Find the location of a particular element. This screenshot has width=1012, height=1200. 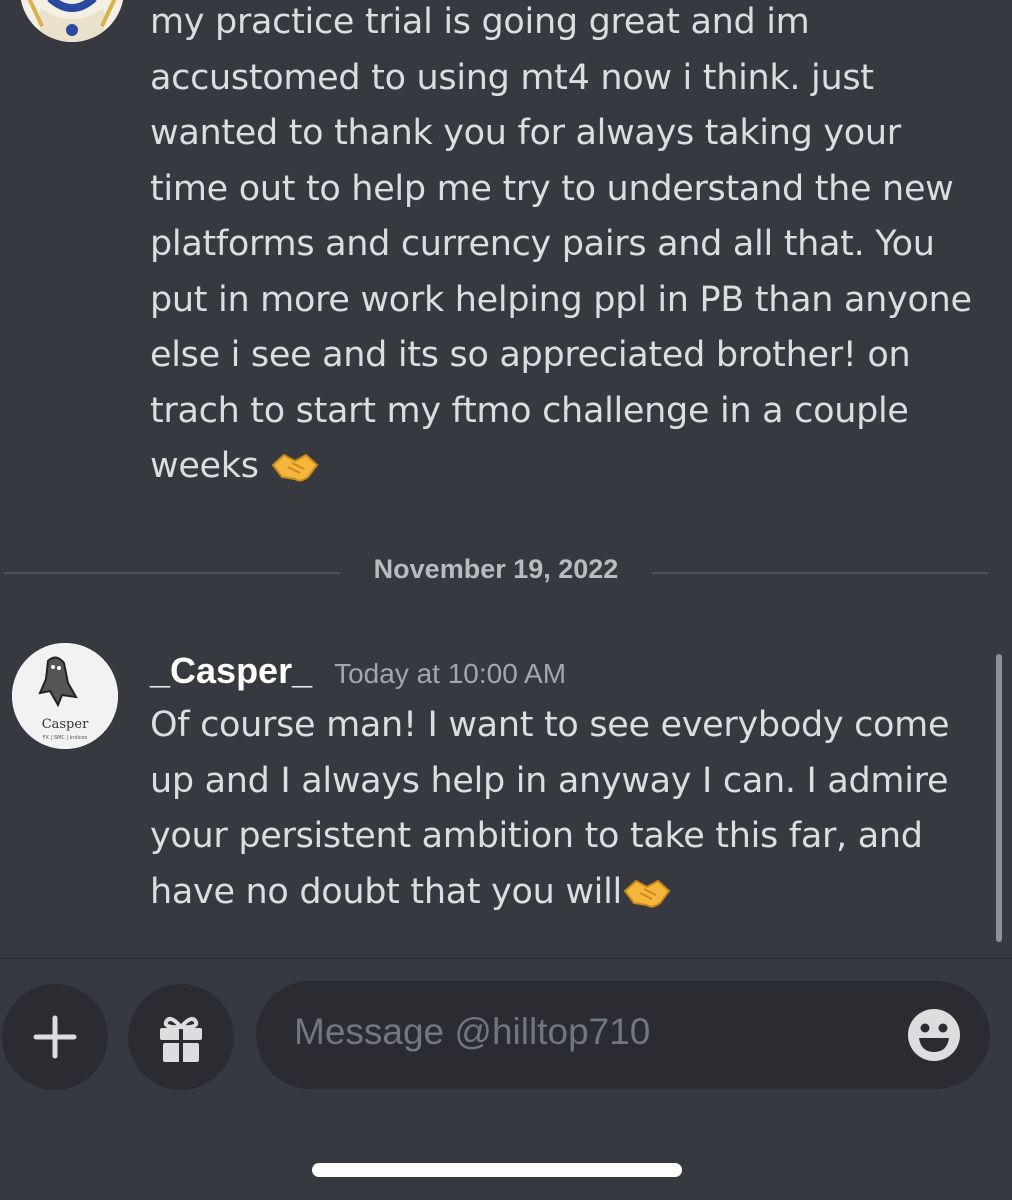

message-placeholder: Message @hilltop710 is located at coordinates (472, 1031).